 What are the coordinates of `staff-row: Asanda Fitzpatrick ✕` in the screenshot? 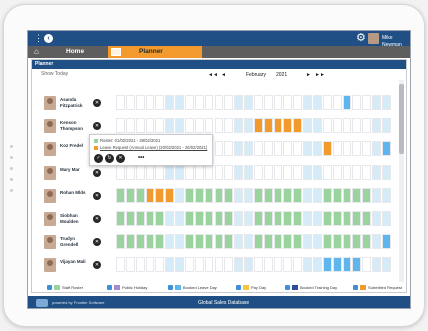 It's located at (70, 103).